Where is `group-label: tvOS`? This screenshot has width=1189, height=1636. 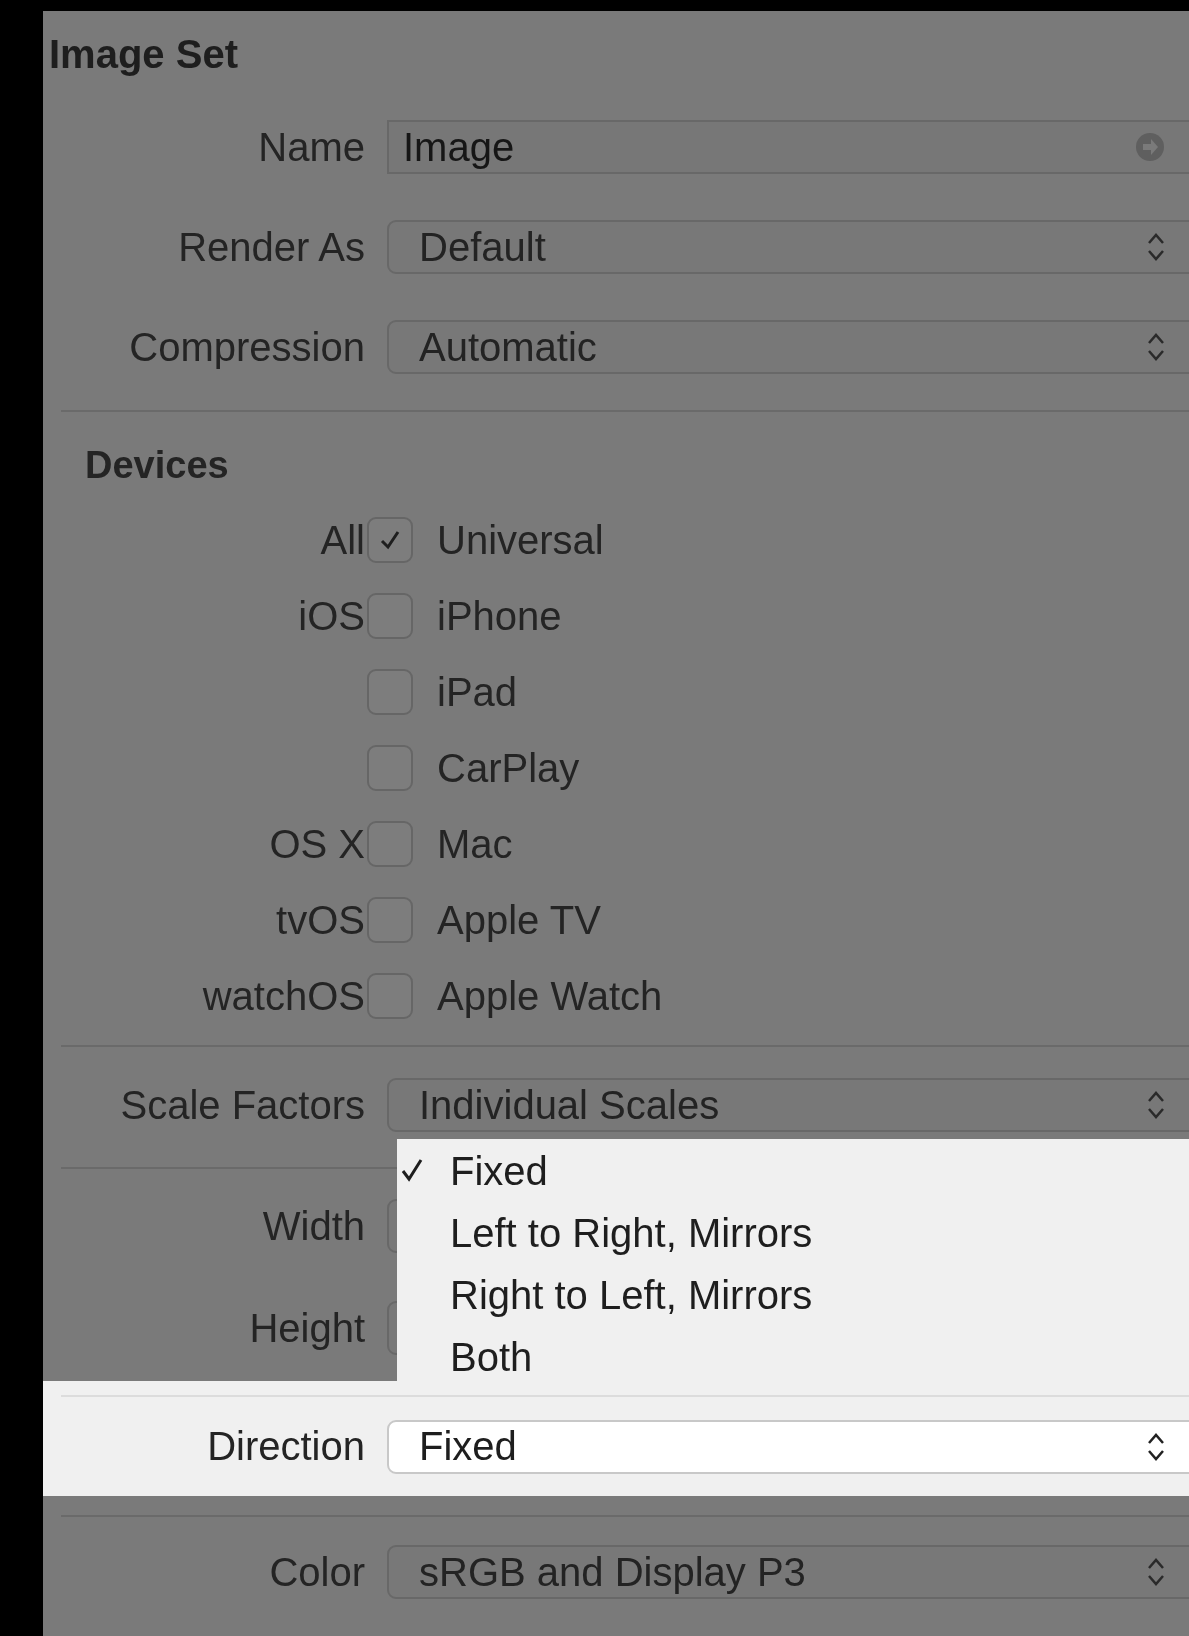
group-label: tvOS is located at coordinates (320, 920).